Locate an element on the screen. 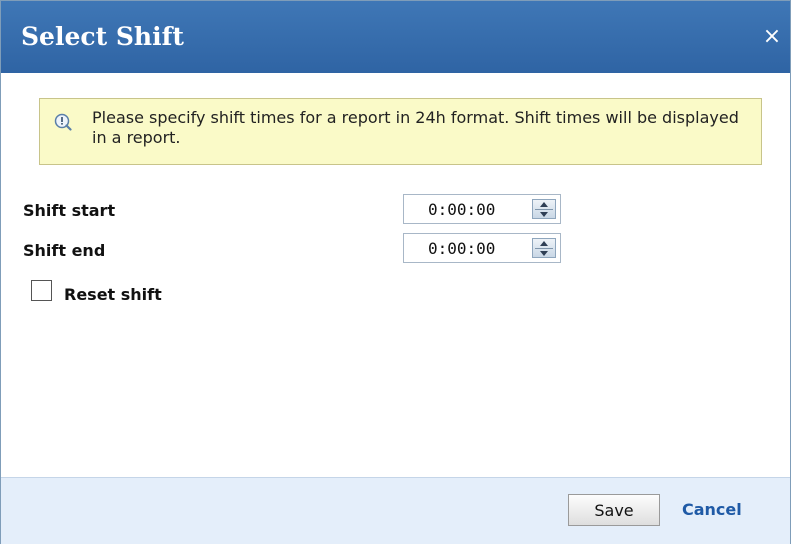 The height and width of the screenshot is (544, 791). shift-start-spinner is located at coordinates (544, 209).